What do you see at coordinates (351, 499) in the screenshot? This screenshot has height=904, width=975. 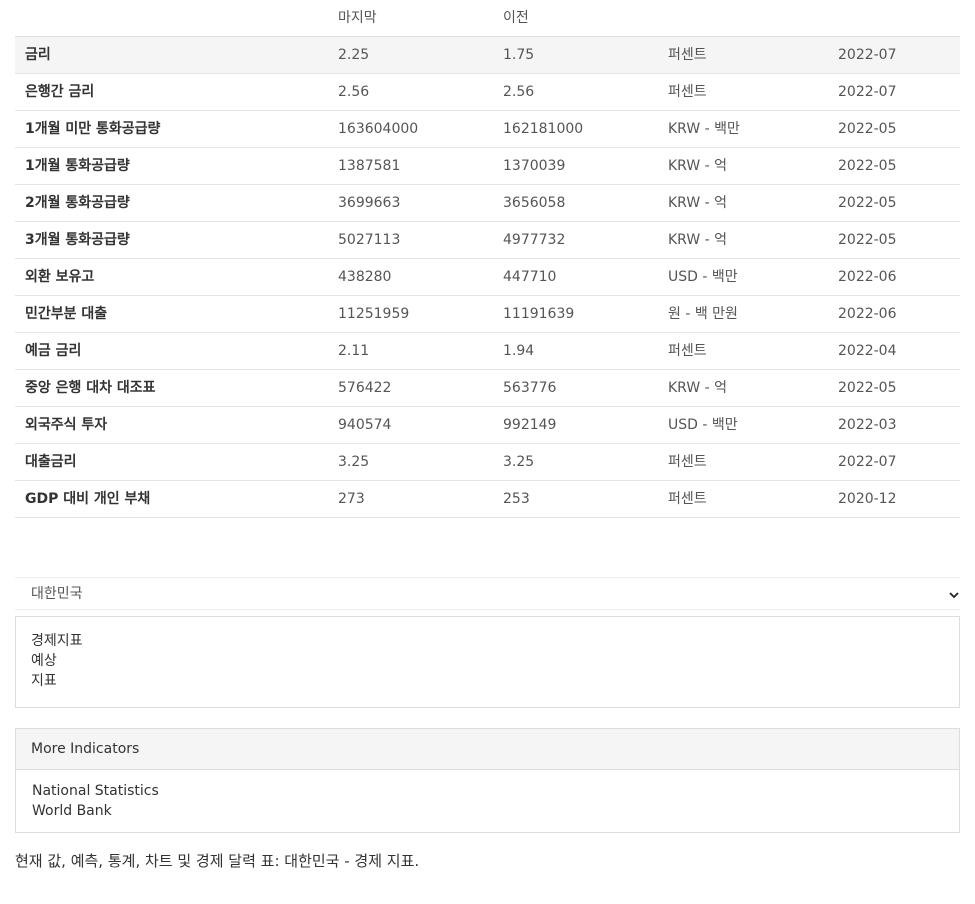 I see `last-value: 273` at bounding box center [351, 499].